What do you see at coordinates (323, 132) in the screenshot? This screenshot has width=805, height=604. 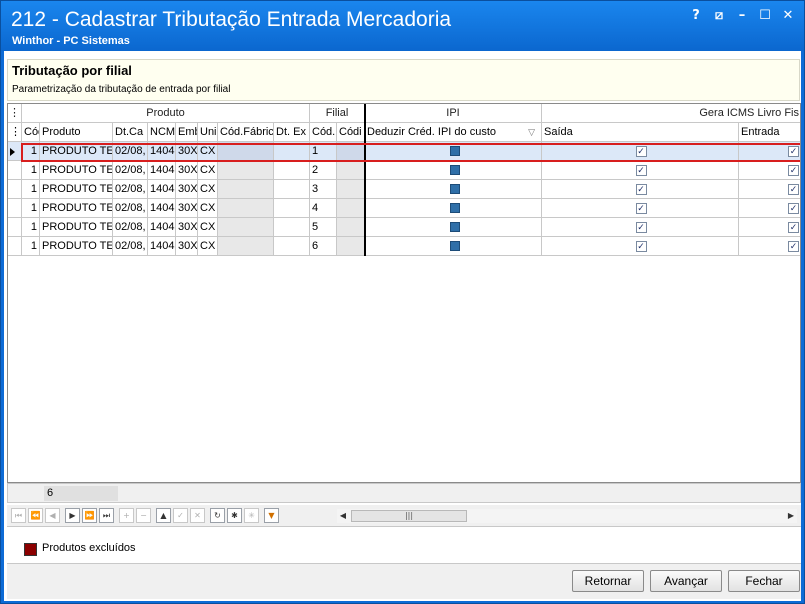 I see `col-filial-cod: Cód.` at bounding box center [323, 132].